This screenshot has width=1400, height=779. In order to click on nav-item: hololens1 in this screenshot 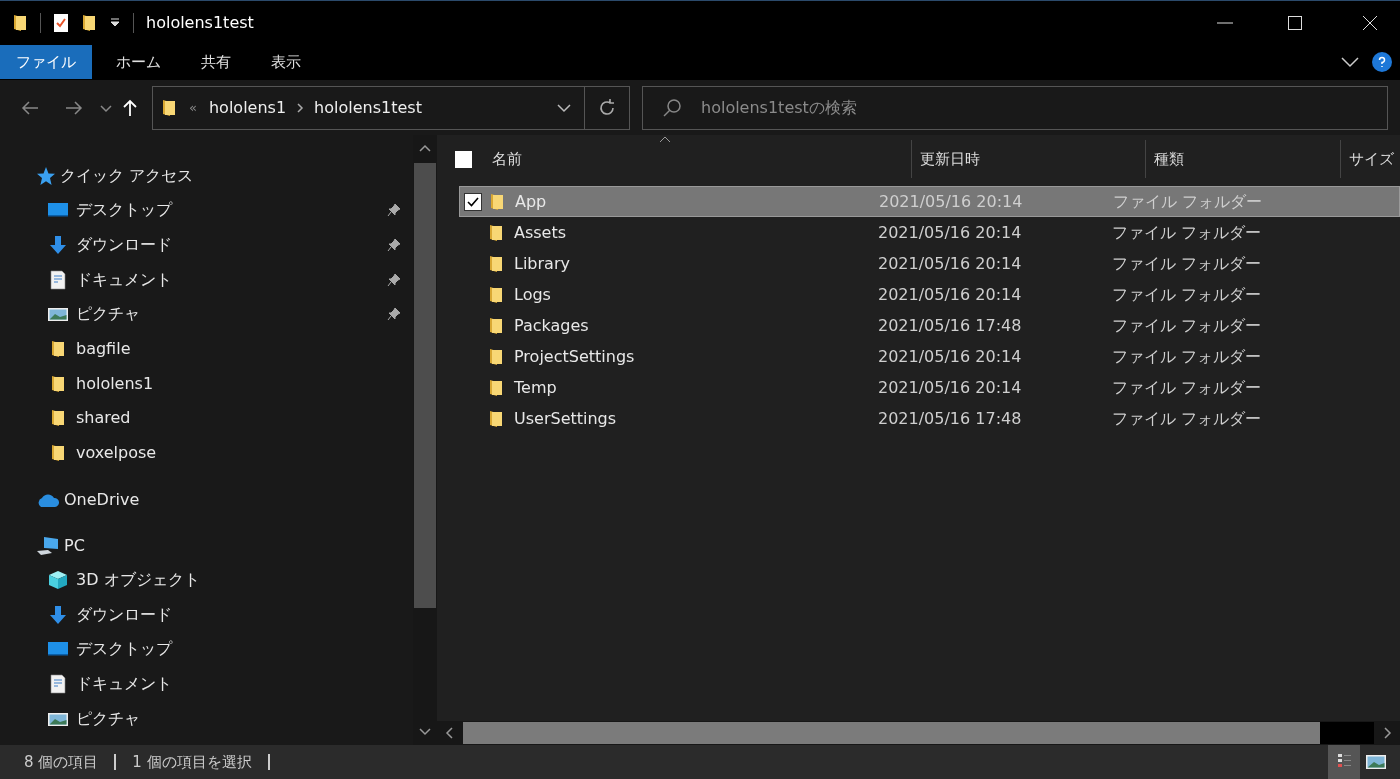, I will do `click(206, 384)`.